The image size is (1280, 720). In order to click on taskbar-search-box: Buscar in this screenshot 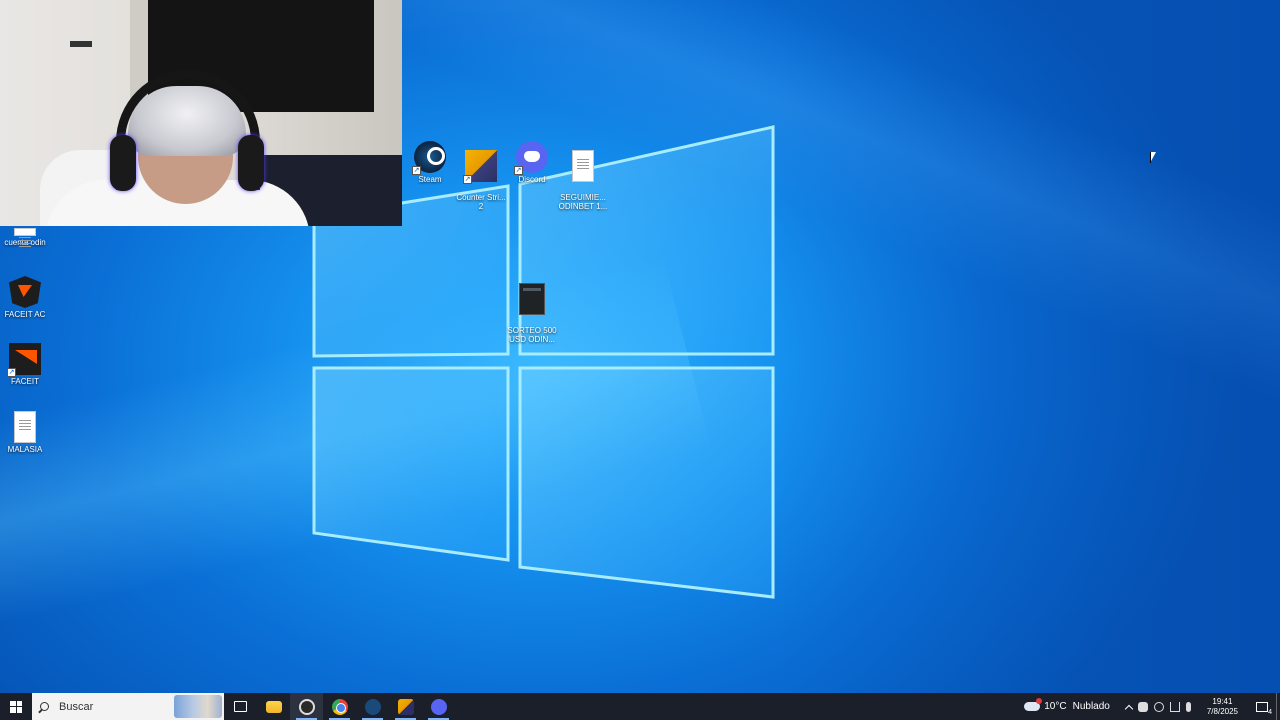, I will do `click(128, 706)`.